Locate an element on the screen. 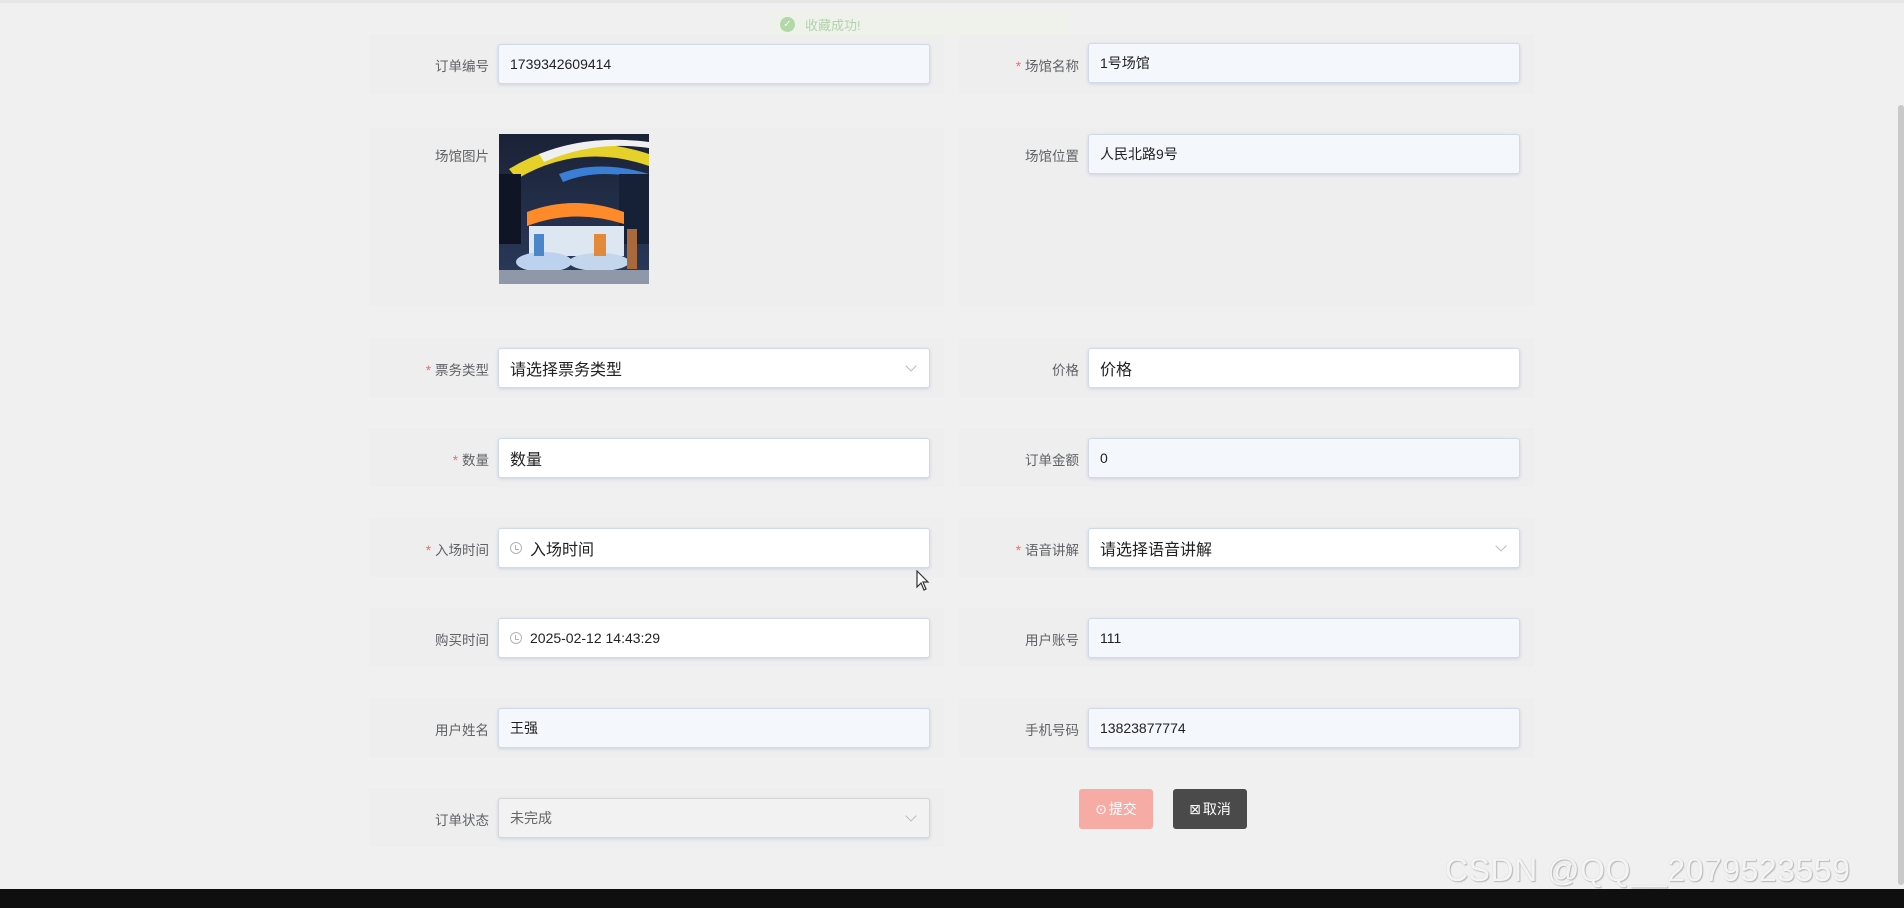 Image resolution: width=1904 pixels, height=908 pixels. price-input: 价格 is located at coordinates (1304, 368).